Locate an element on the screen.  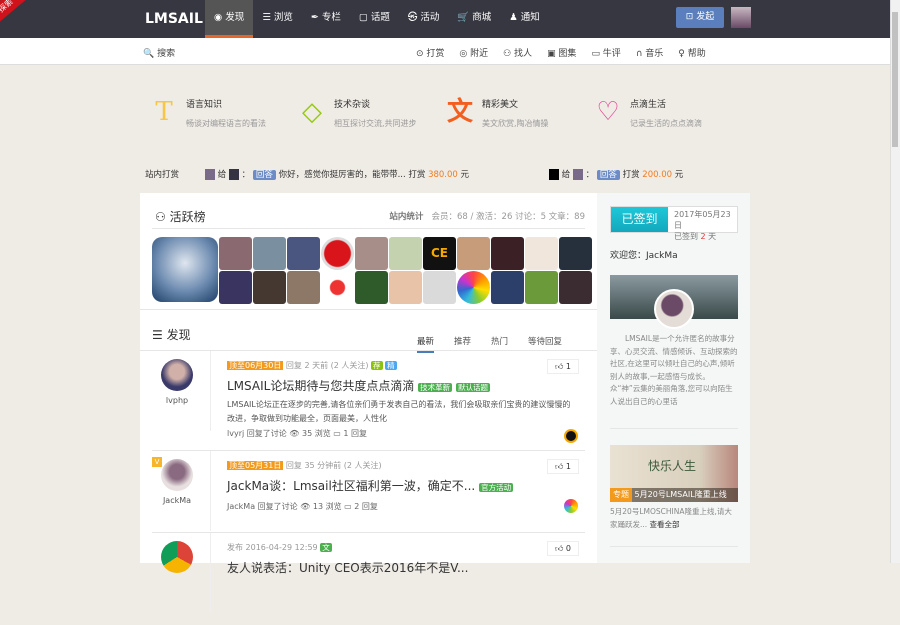
nav-discover: ◉ 发现 is located at coordinates (229, 19).